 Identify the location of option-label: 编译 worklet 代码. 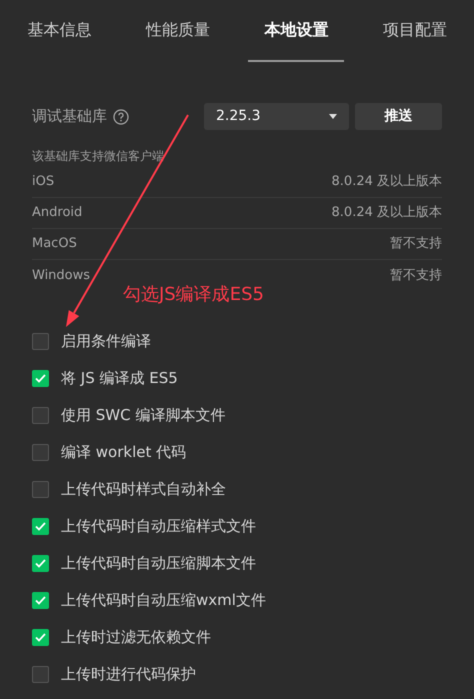
(123, 453).